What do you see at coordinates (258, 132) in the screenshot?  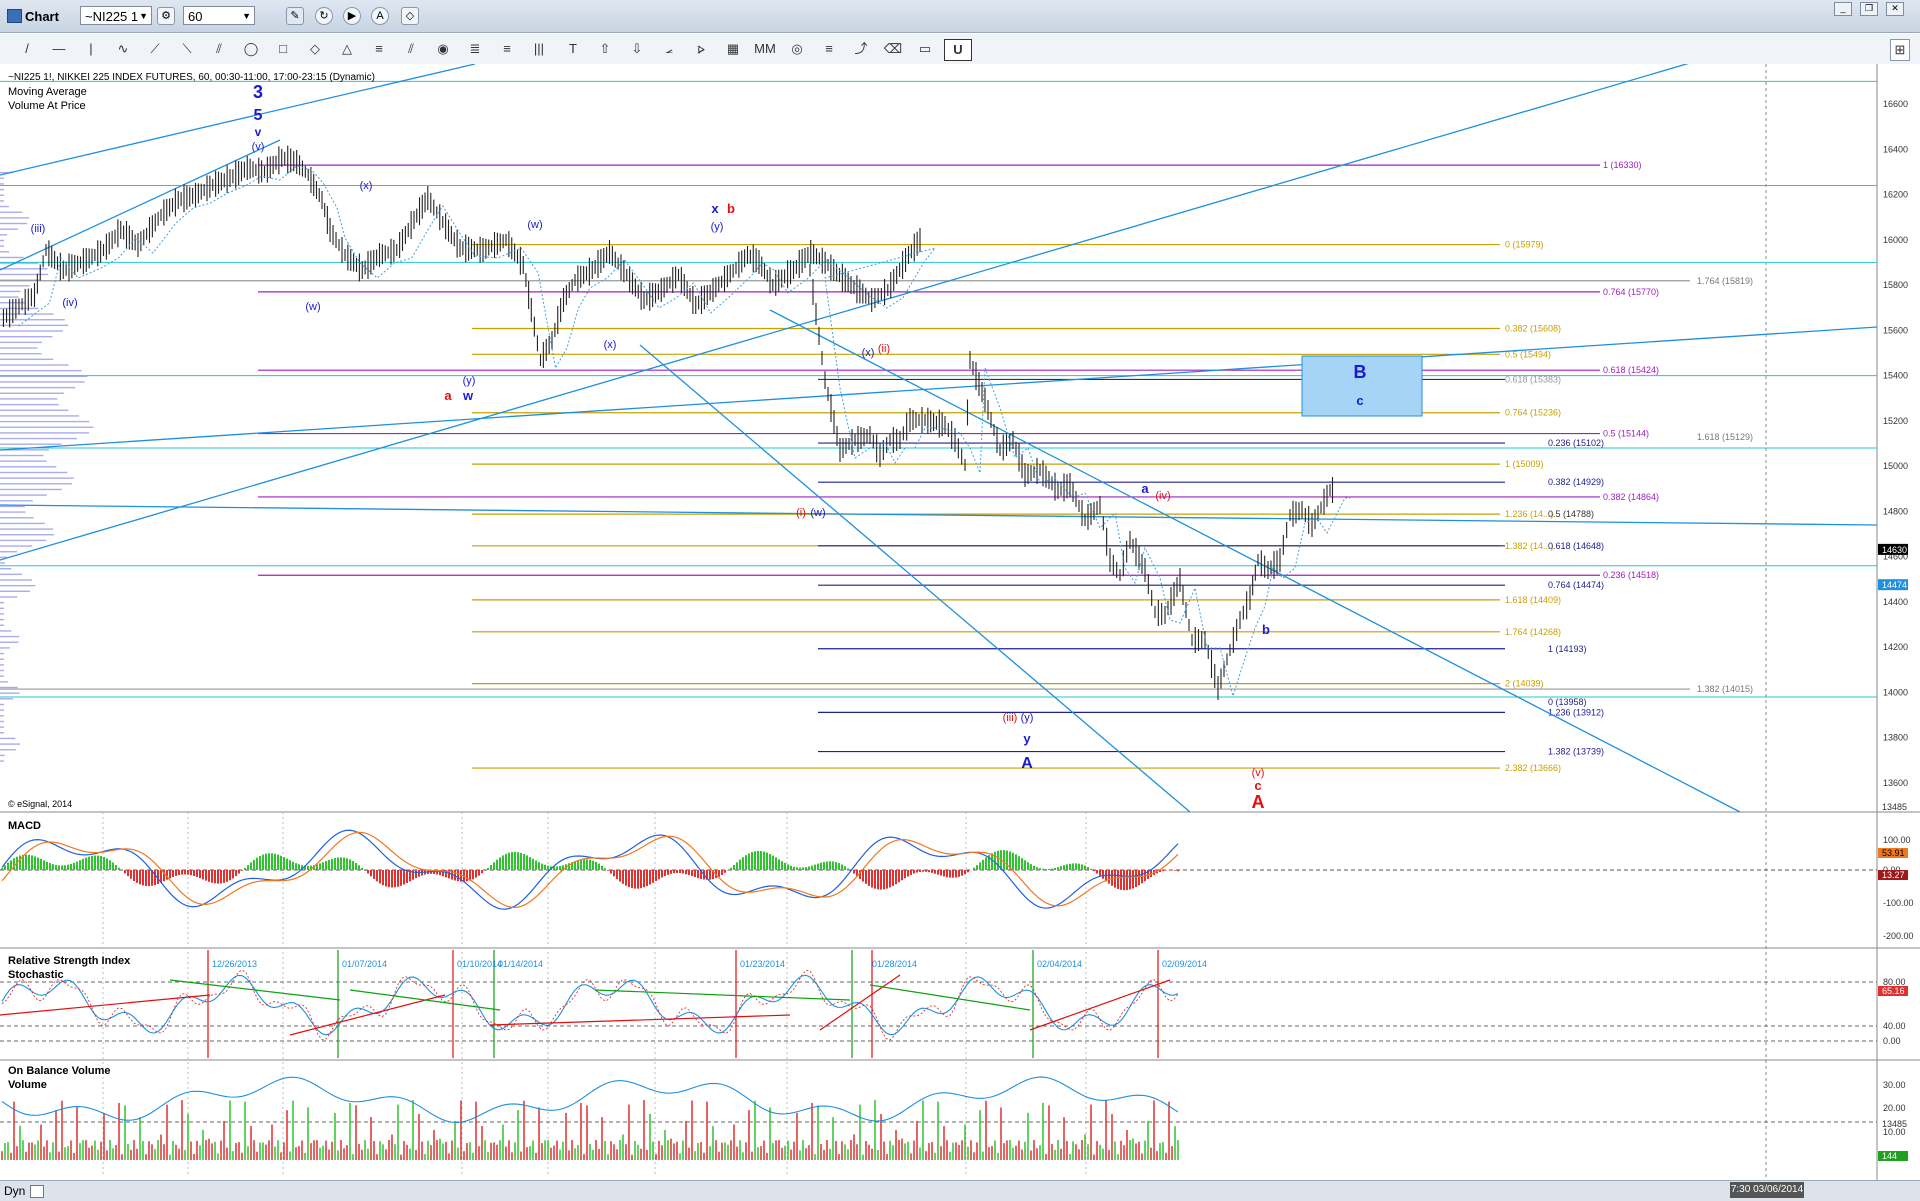 I see `wave-label: v` at bounding box center [258, 132].